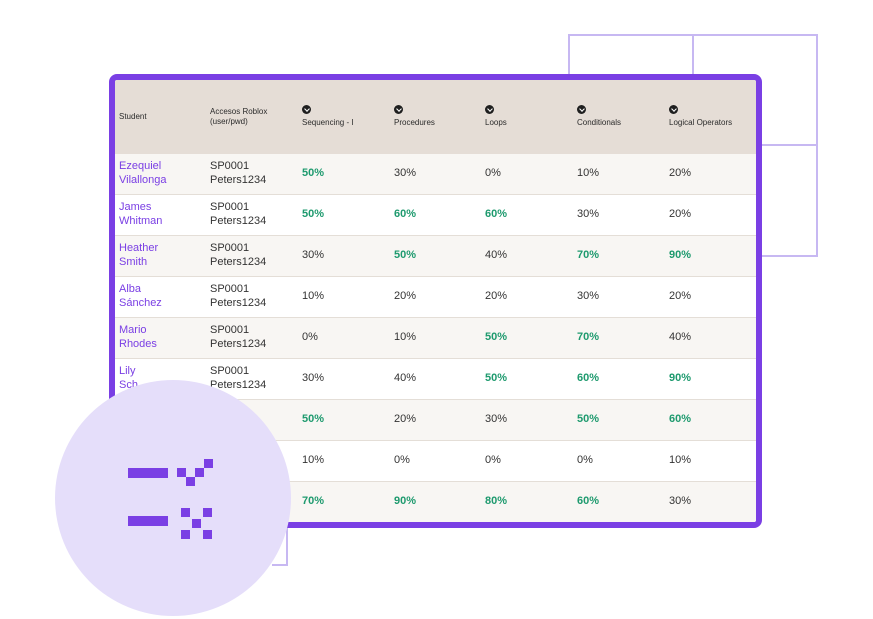  Describe the element at coordinates (138, 344) in the screenshot. I see `student-last-name: Rhodes` at that location.